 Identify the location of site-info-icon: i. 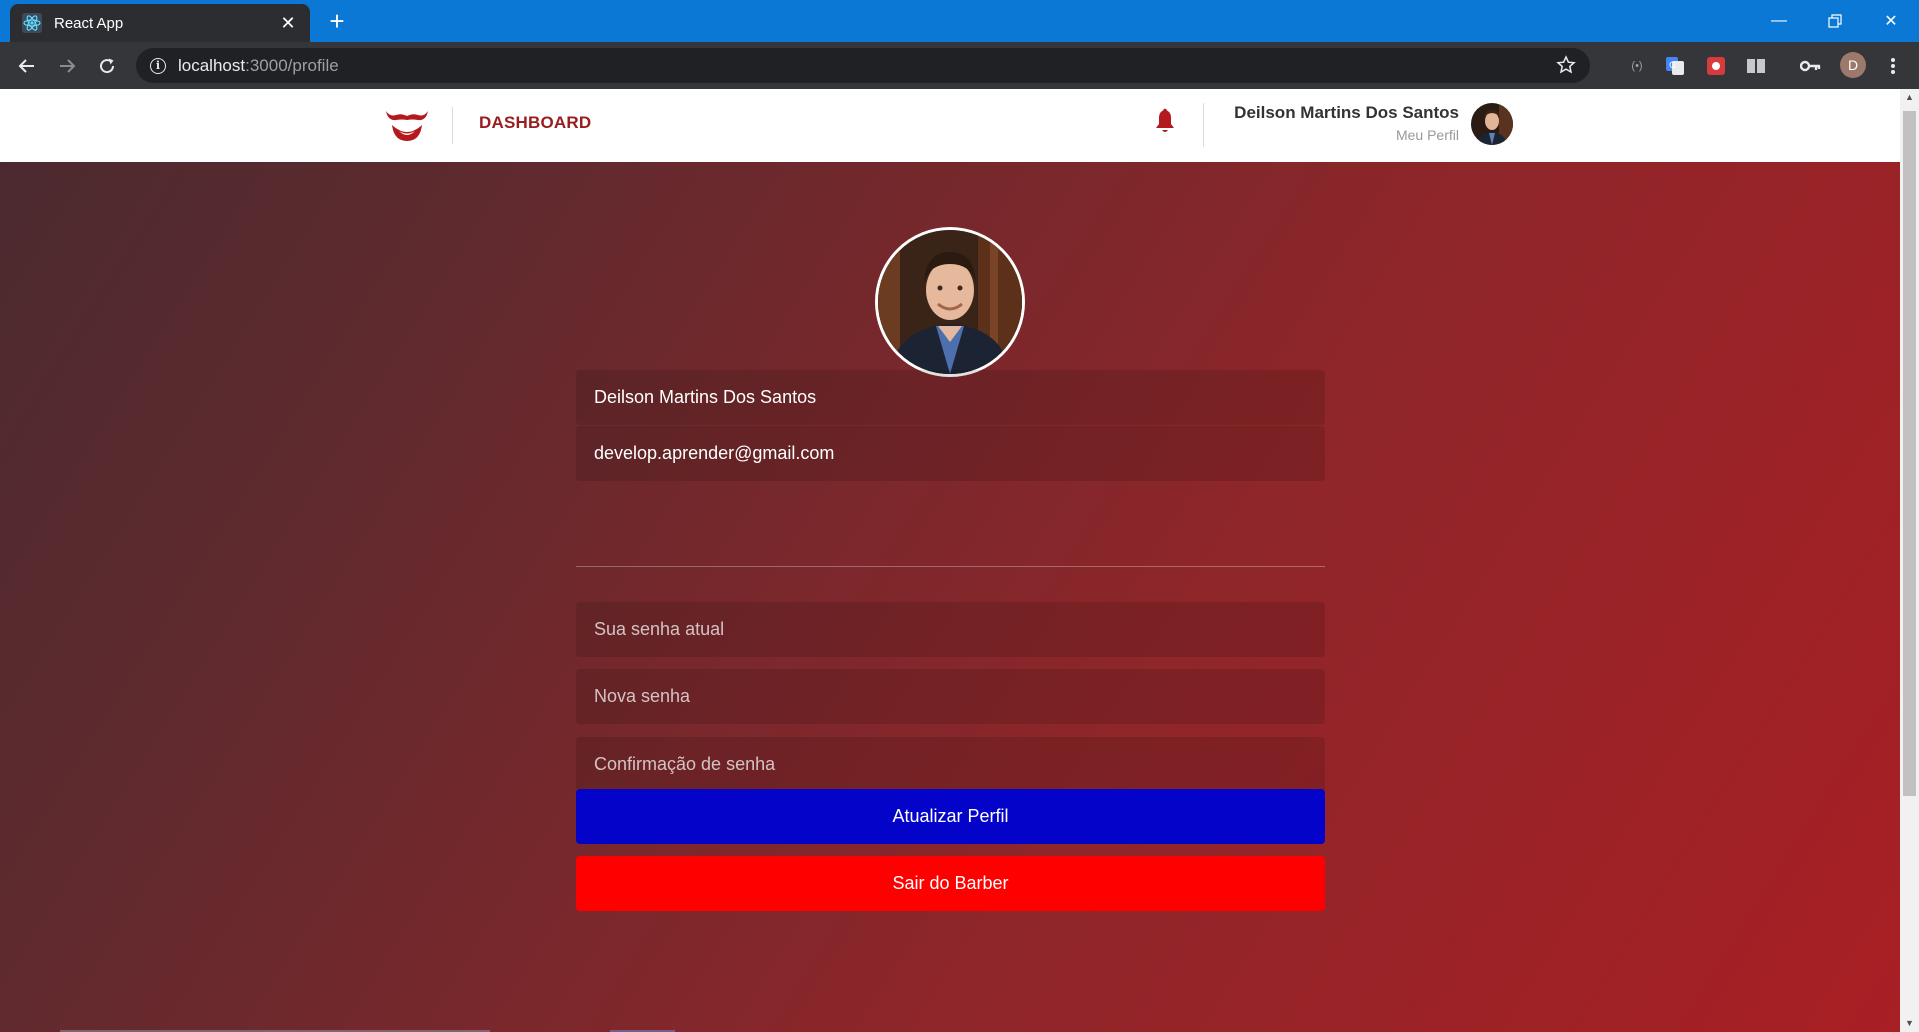
(158, 65).